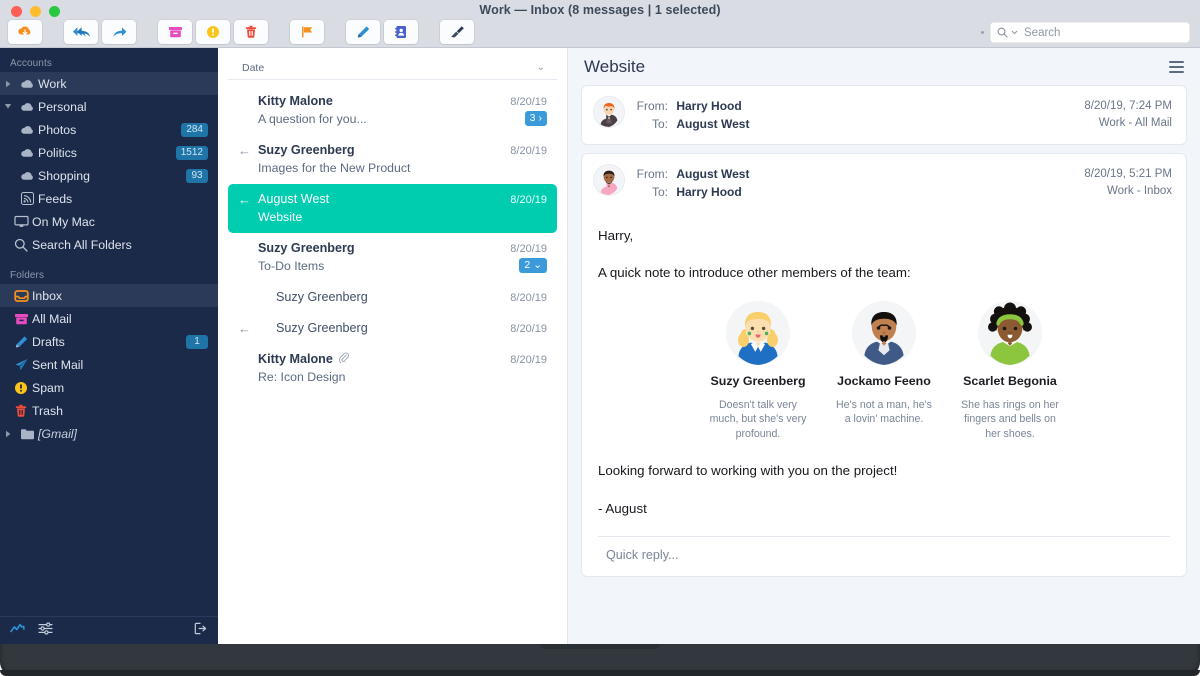 Image resolution: width=1200 pixels, height=676 pixels. What do you see at coordinates (119, 32) in the screenshot?
I see `forward-button` at bounding box center [119, 32].